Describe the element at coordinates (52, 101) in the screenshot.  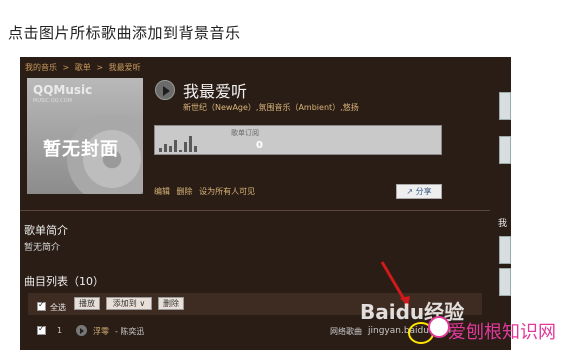
I see `qqmusic-logo-sub: MUSIC.QQ.COM` at that location.